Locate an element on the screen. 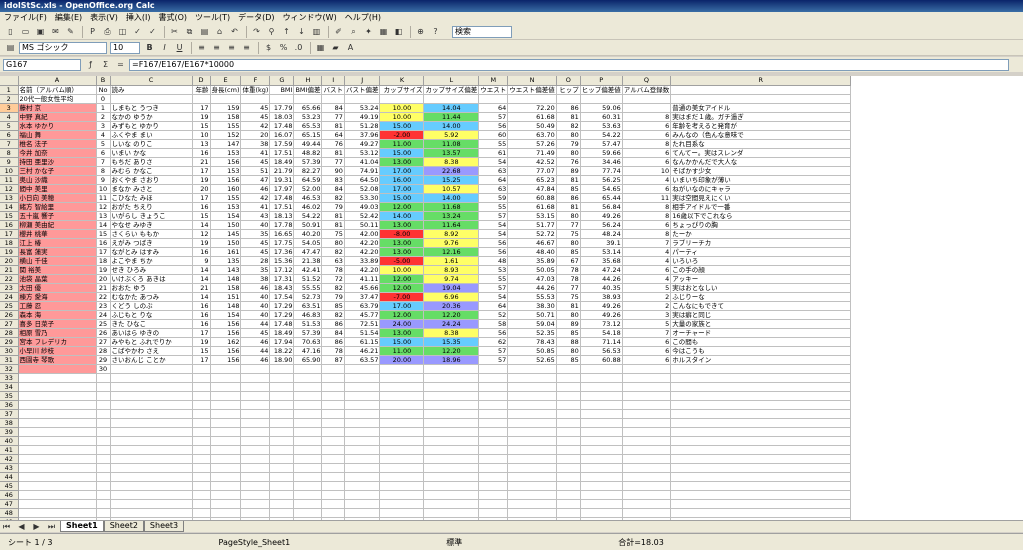 This screenshot has width=1023, height=550. sheet-tab: Sheet3 is located at coordinates (164, 526).